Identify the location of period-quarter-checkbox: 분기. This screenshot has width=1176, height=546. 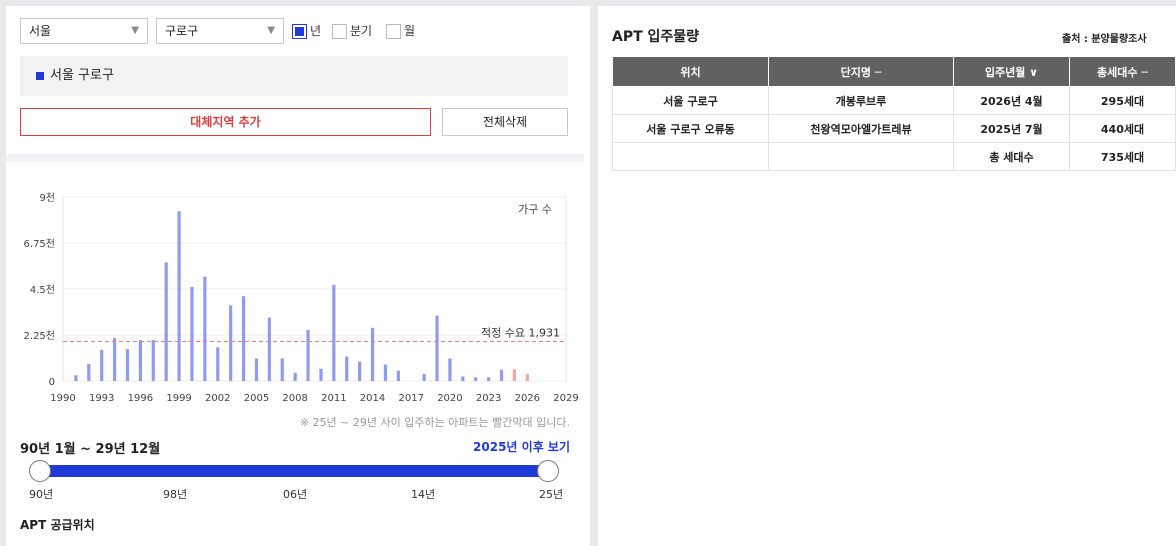
(352, 31).